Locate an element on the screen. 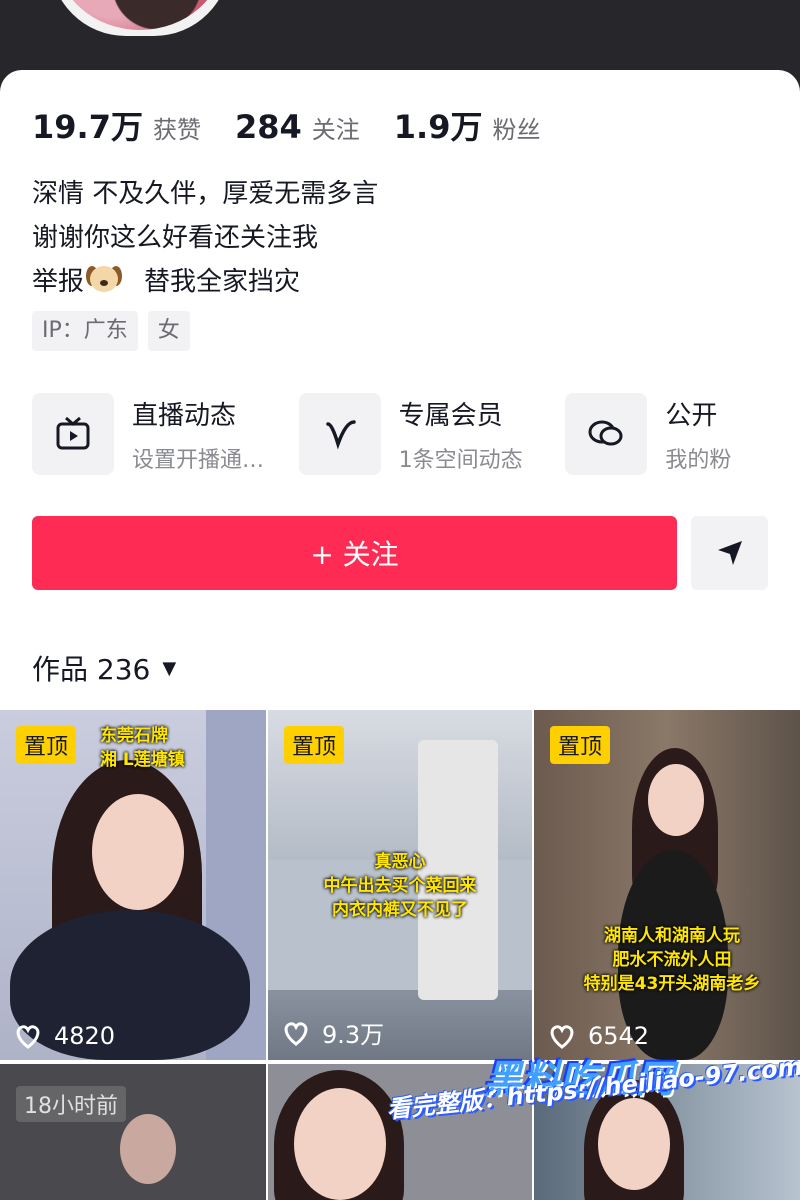 The width and height of the screenshot is (800, 1200). bio-line-1: 深情 不及久伴，厚爱无需多言 is located at coordinates (205, 194).